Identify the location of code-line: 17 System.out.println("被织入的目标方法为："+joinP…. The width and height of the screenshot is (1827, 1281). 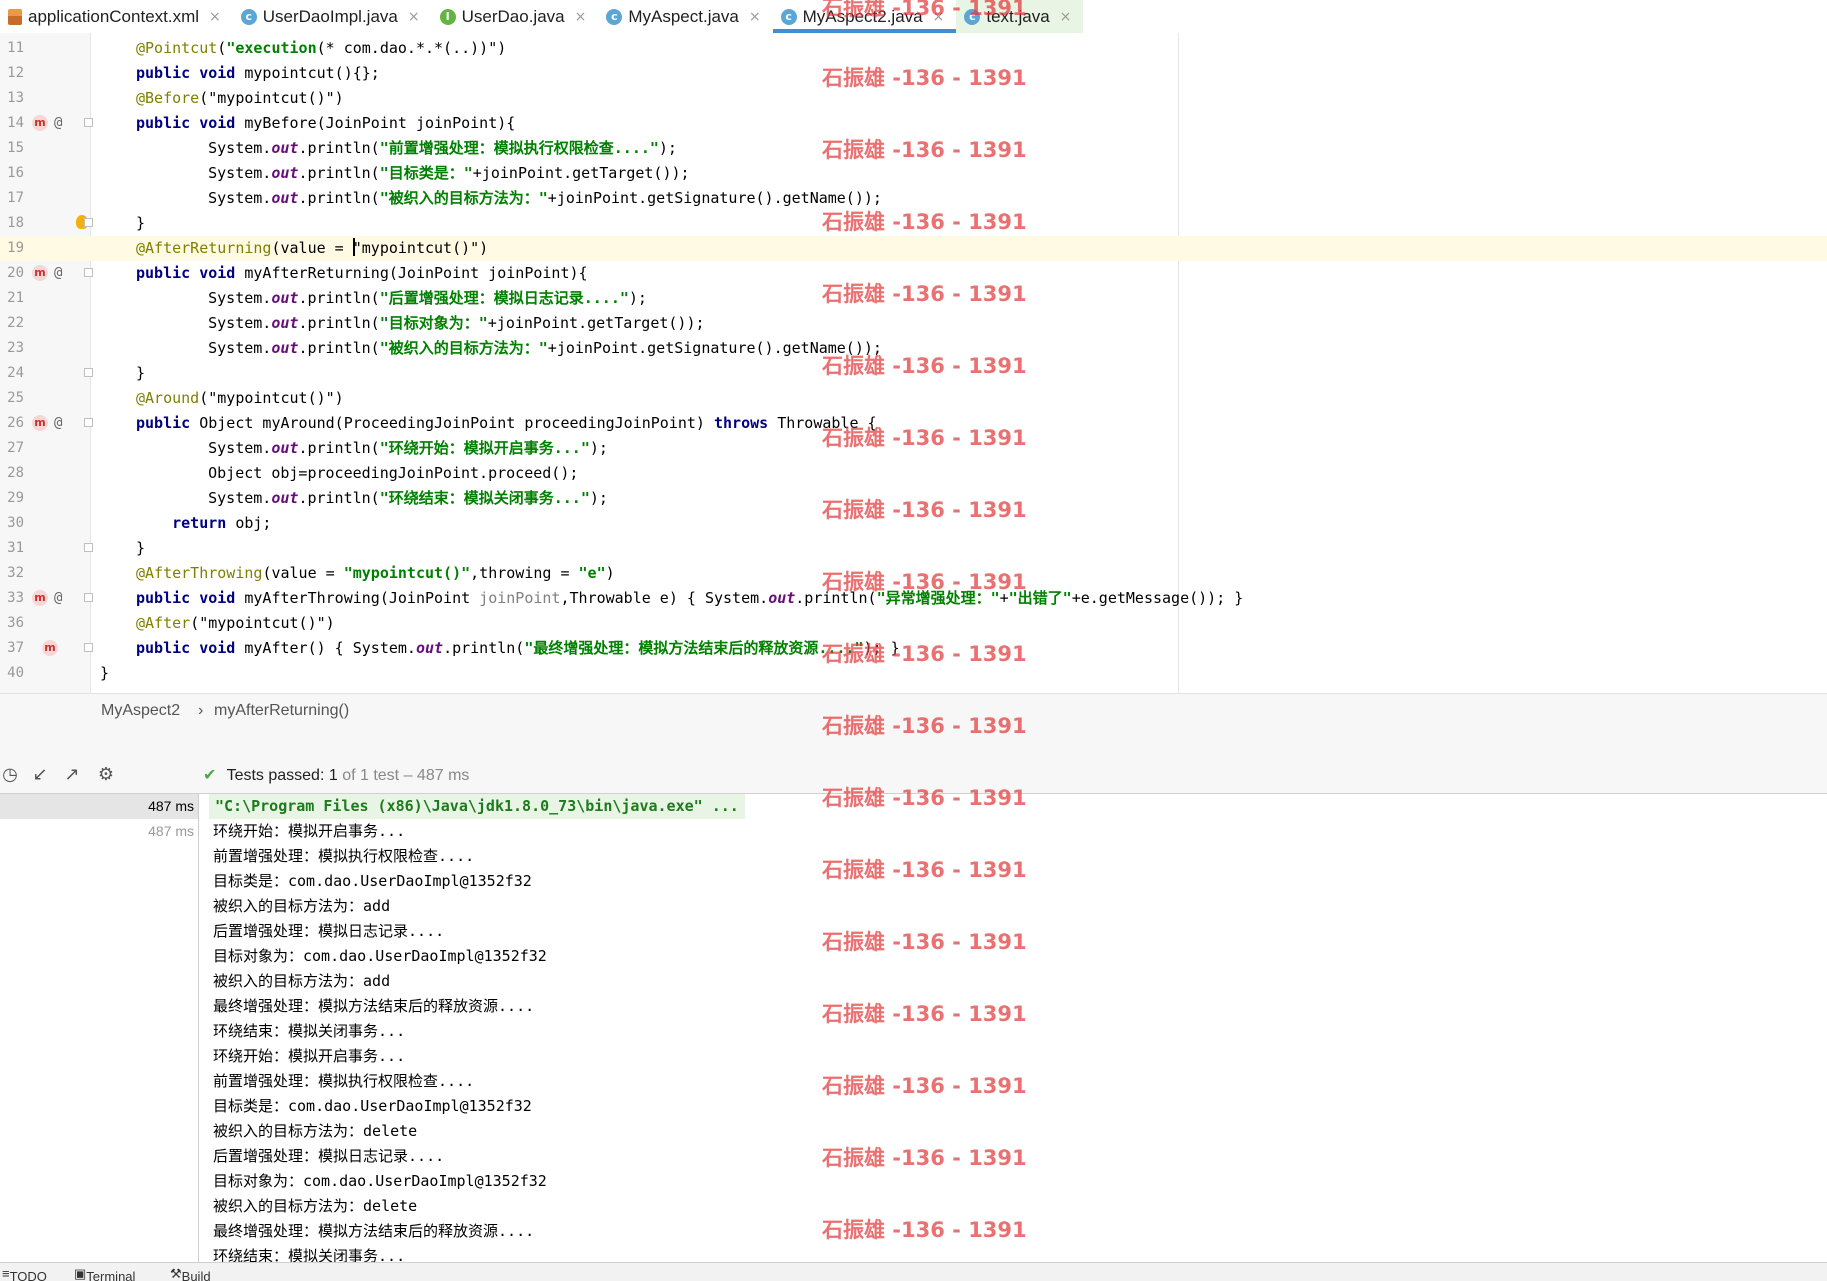
(913, 198).